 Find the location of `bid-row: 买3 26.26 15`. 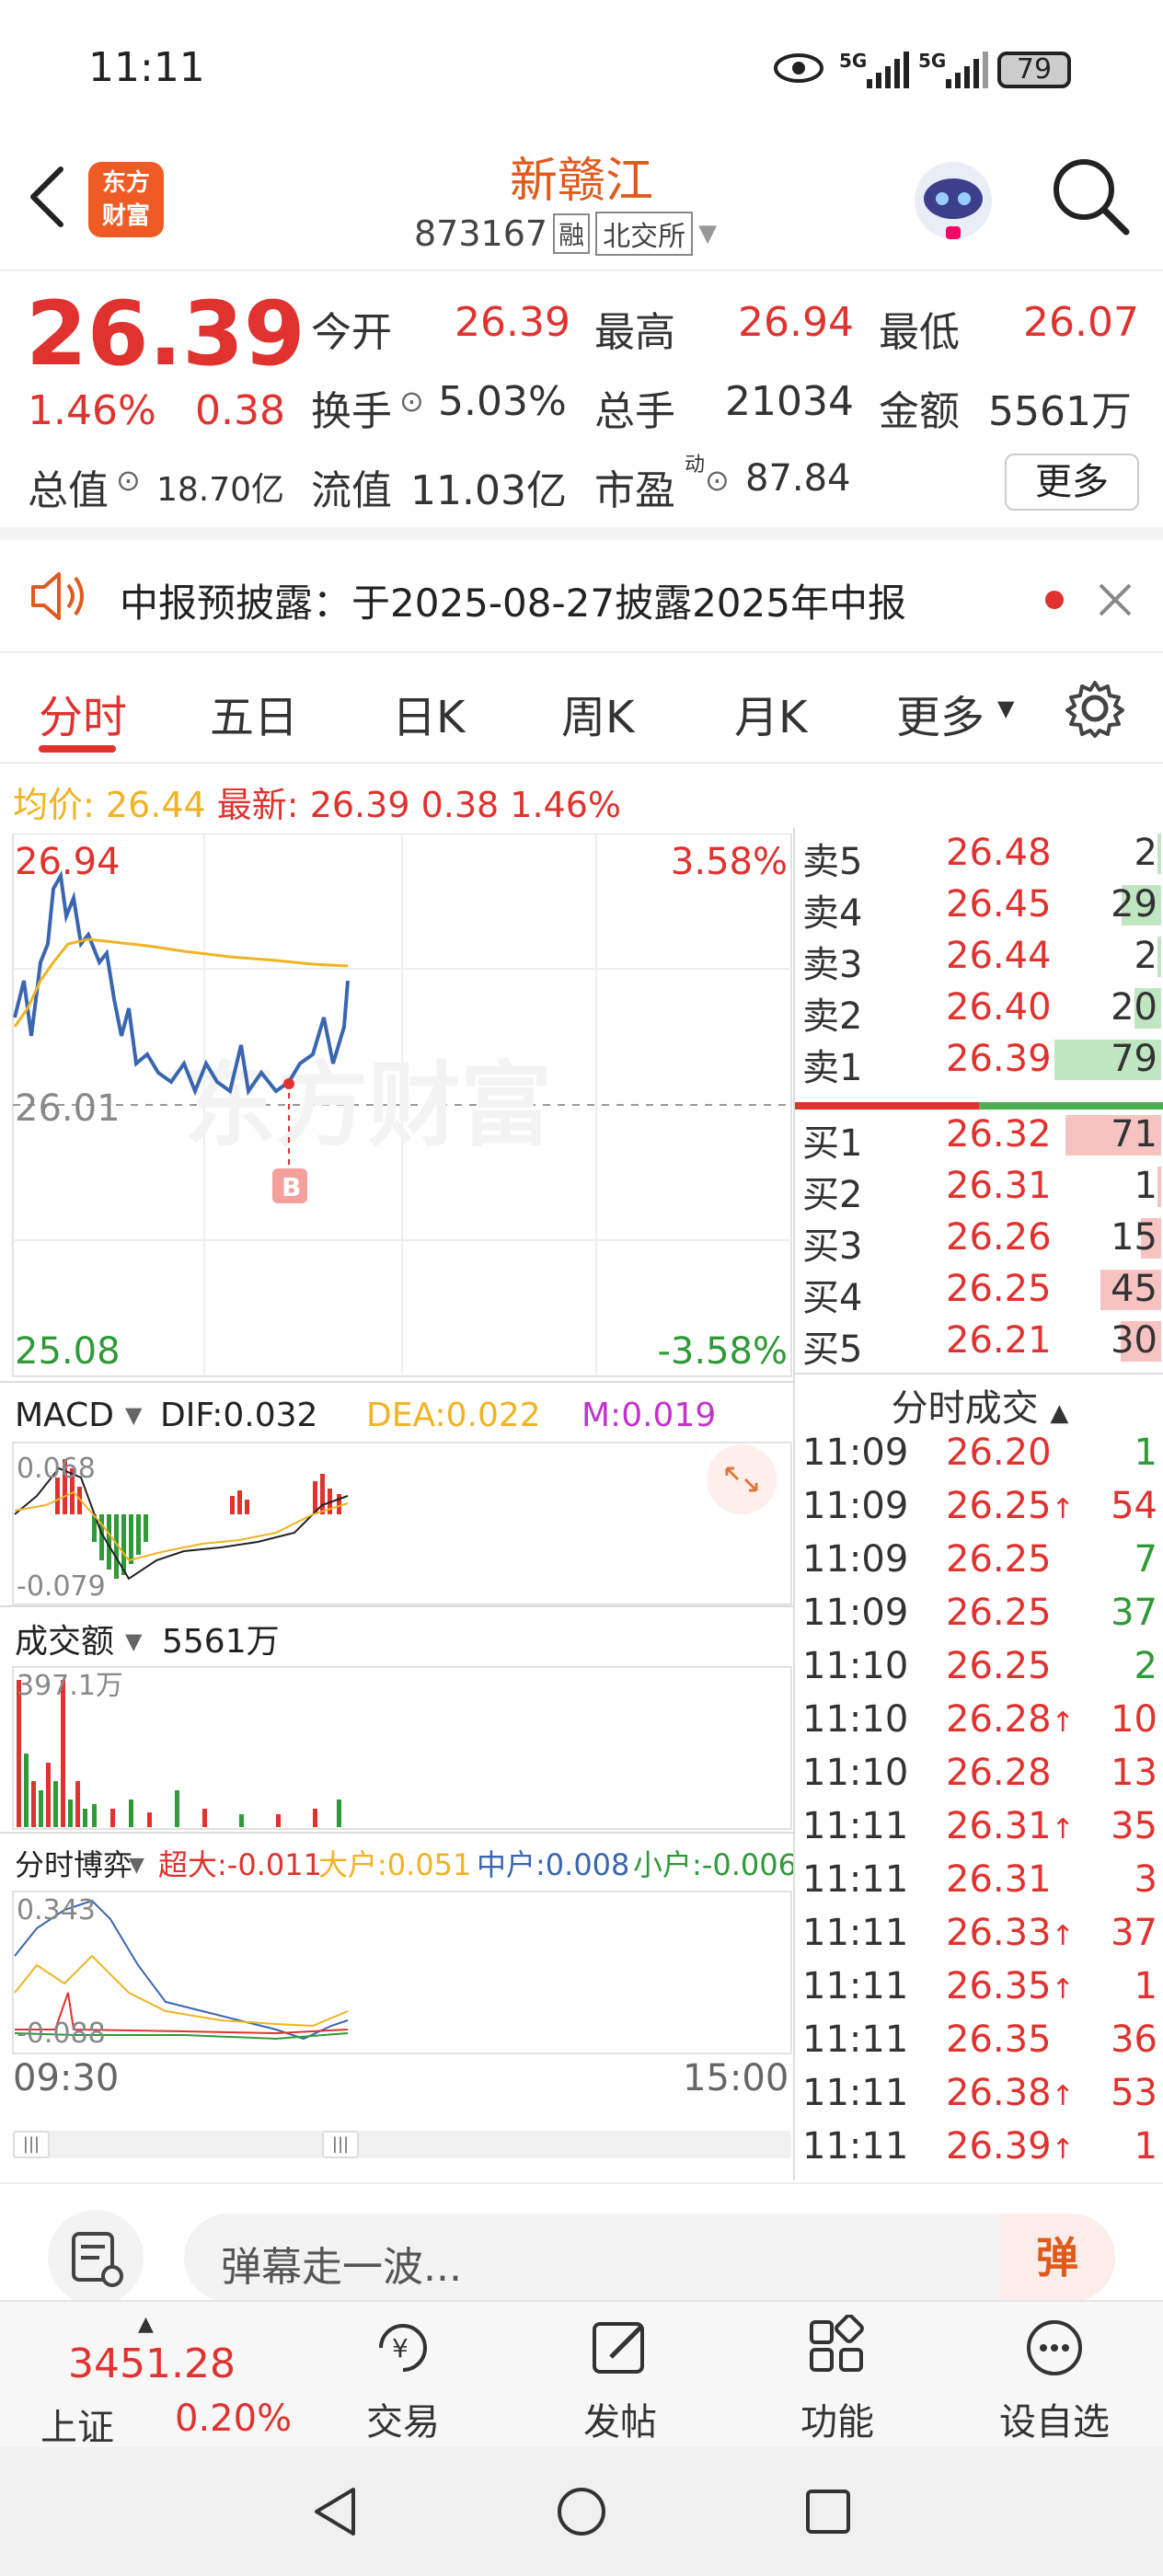

bid-row: 买3 26.26 15 is located at coordinates (979, 1240).